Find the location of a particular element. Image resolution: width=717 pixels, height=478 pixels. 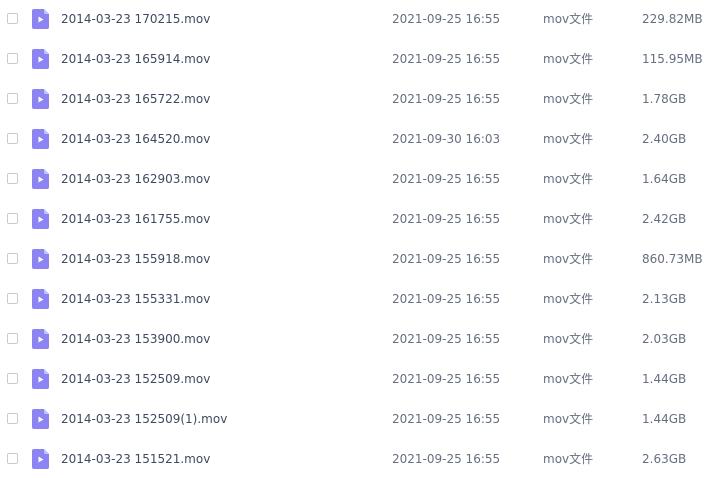

file-name: 2014-03-23 155331.mov is located at coordinates (135, 299).